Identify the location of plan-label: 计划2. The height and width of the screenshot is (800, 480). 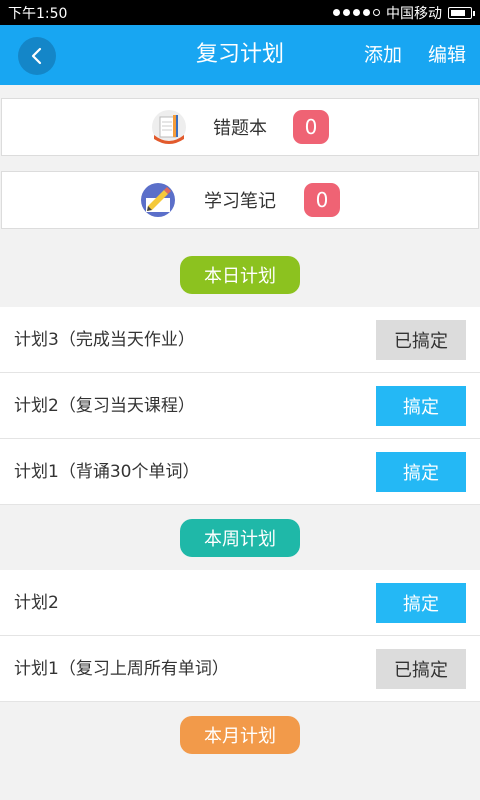
(36, 603).